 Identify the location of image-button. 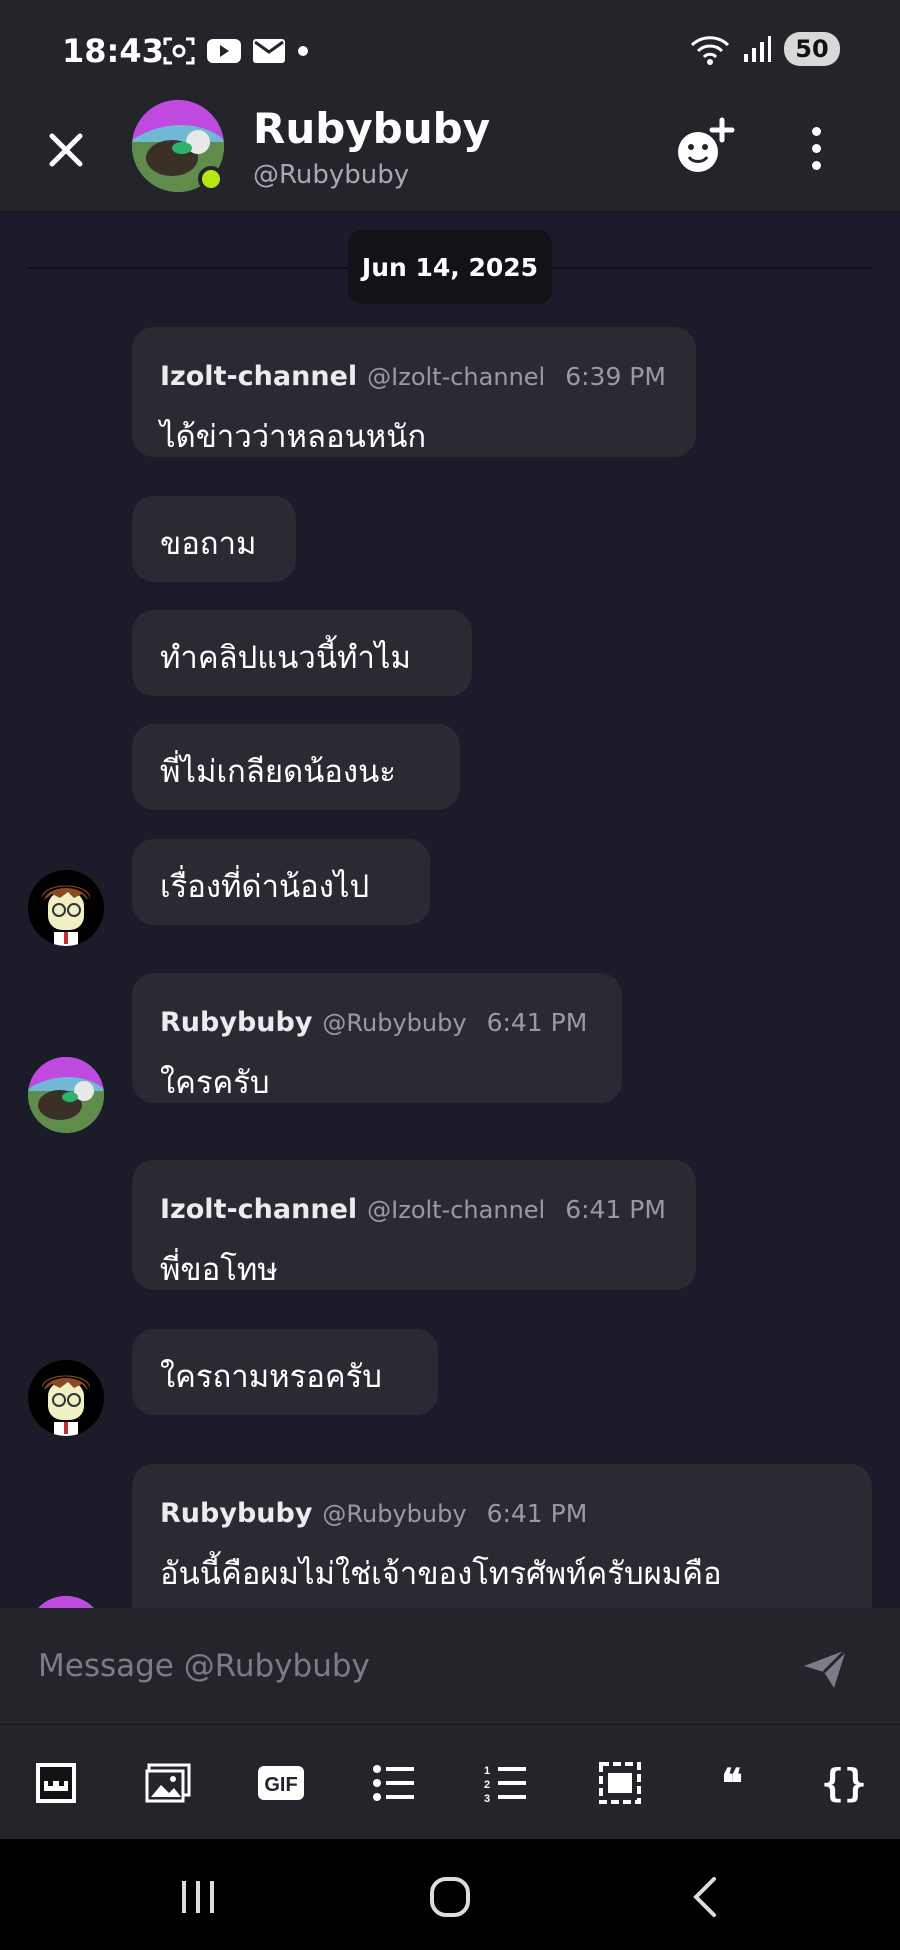
(168, 1783).